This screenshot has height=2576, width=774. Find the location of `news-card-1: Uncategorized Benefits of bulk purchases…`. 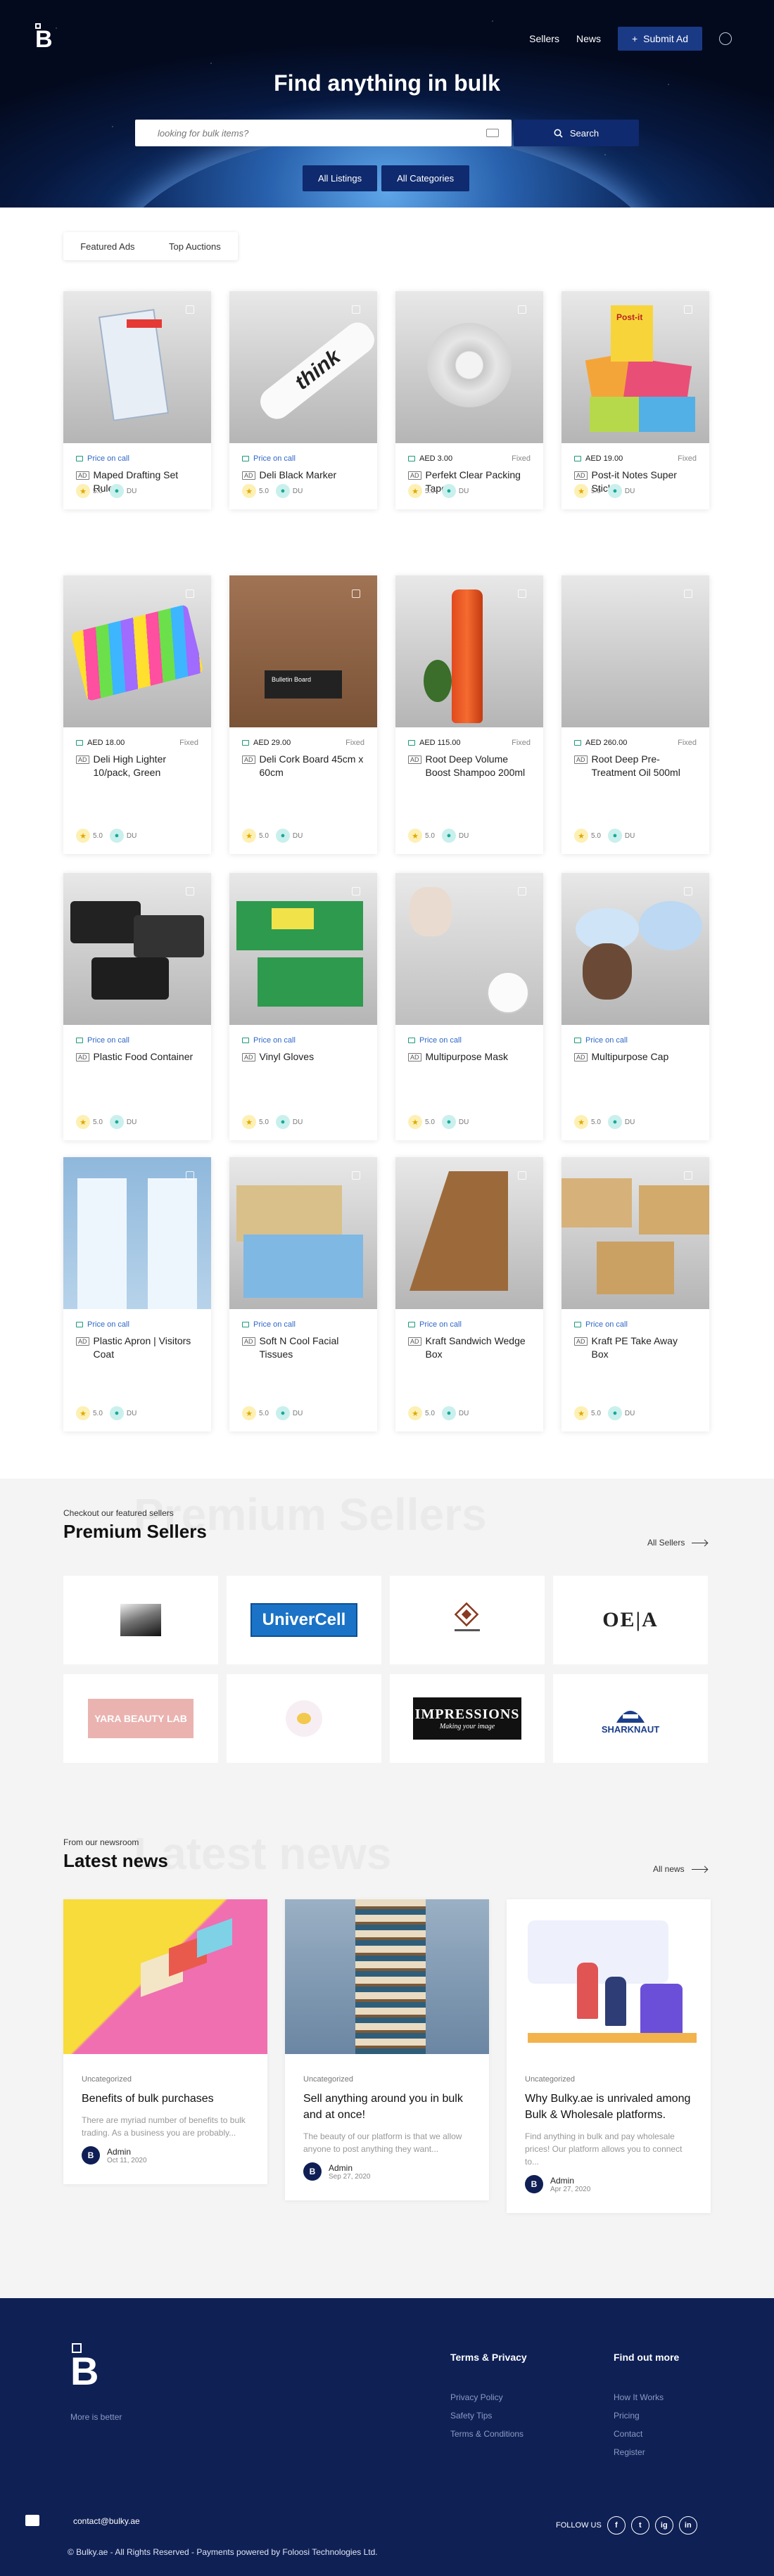

news-card-1: Uncategorized Benefits of bulk purchases… is located at coordinates (165, 2041).